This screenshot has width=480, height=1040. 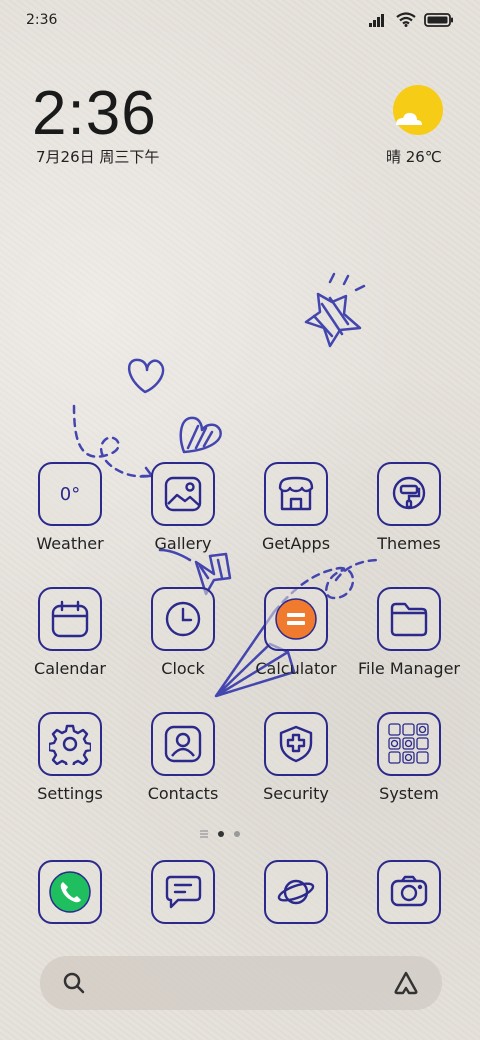 What do you see at coordinates (296, 619) in the screenshot?
I see `calculator-icon` at bounding box center [296, 619].